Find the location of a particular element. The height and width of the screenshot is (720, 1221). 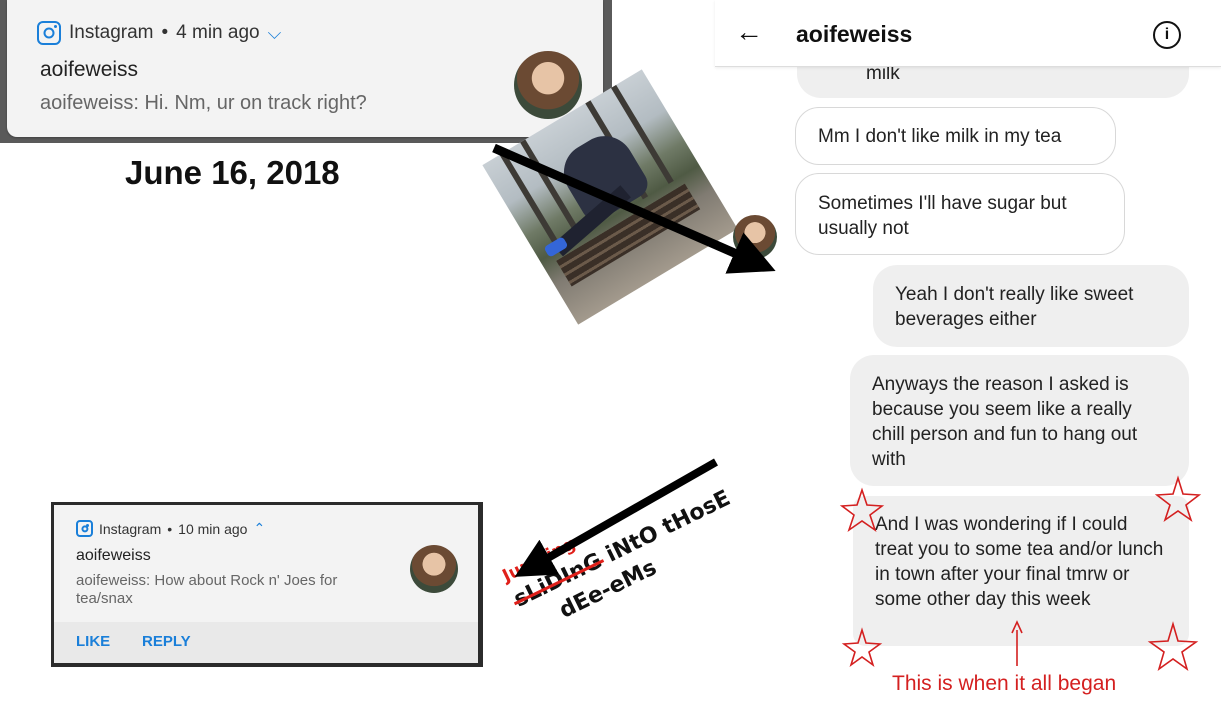

chat-title: aoifeweiss is located at coordinates (854, 34).